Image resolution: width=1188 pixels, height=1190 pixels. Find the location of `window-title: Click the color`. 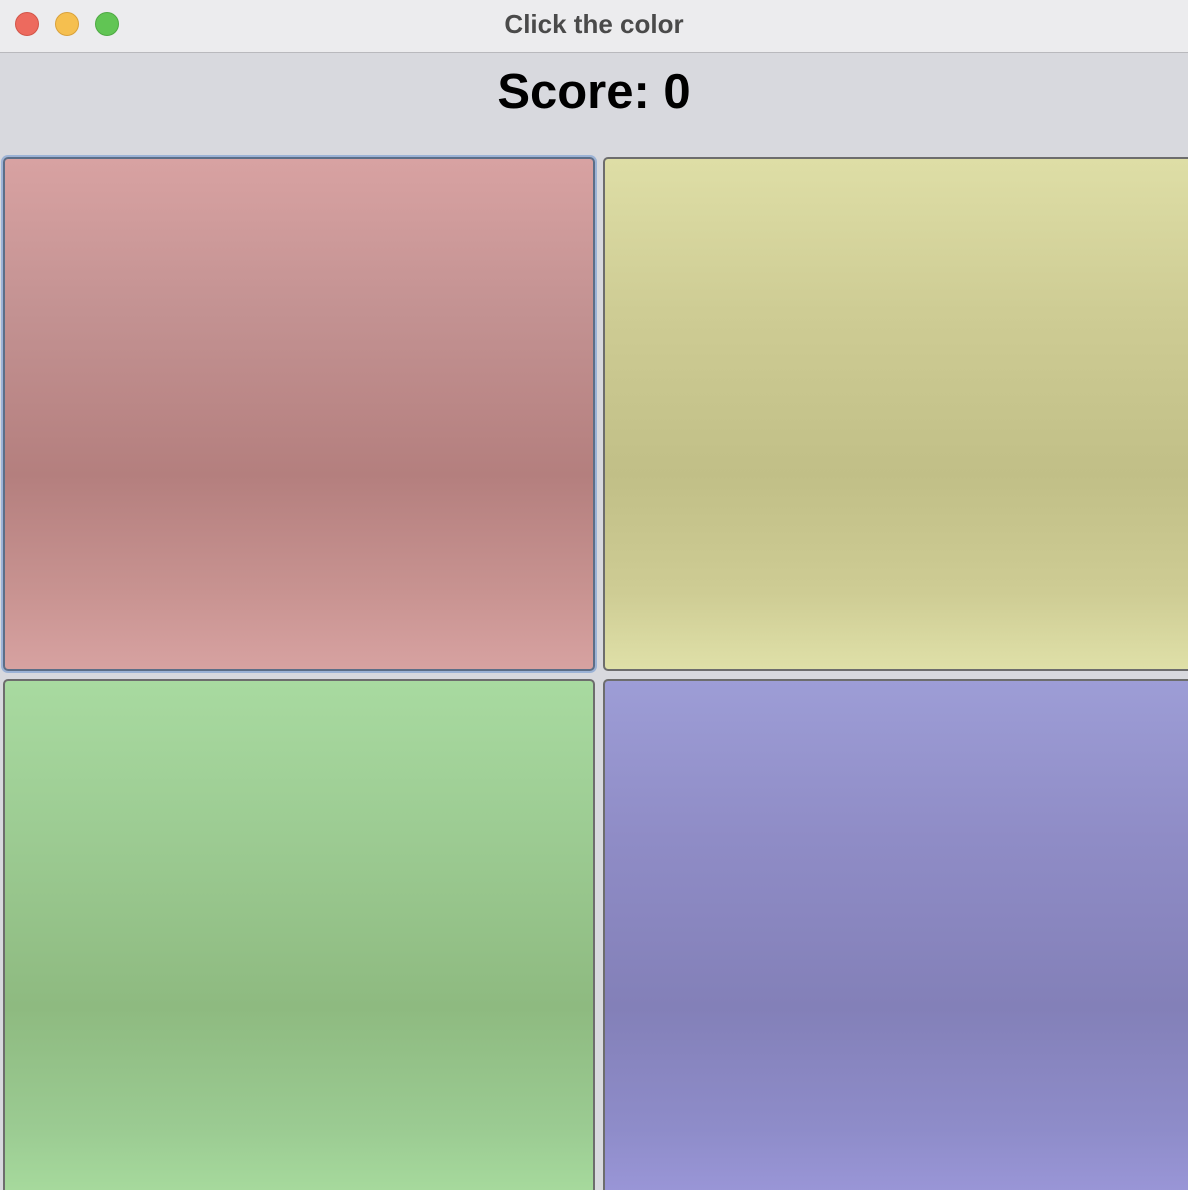

window-title: Click the color is located at coordinates (594, 24).